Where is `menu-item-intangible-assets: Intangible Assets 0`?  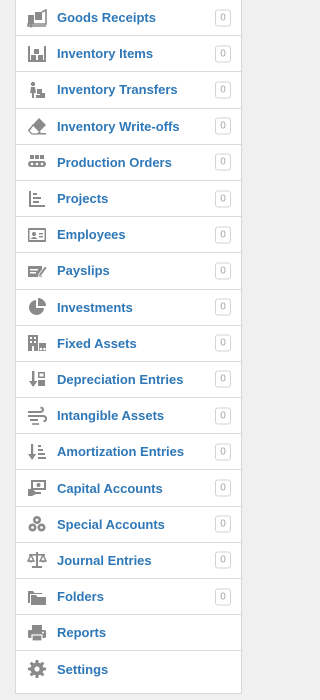 menu-item-intangible-assets: Intangible Assets 0 is located at coordinates (128, 416).